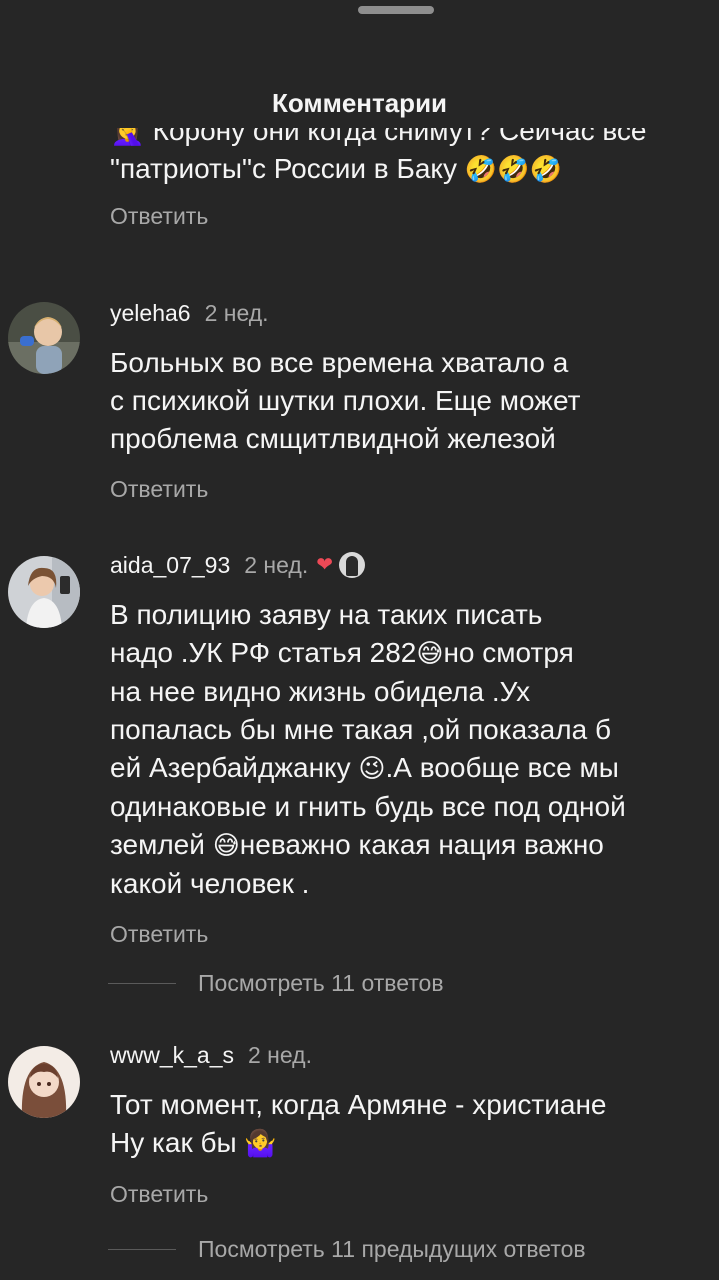 The image size is (719, 1280). I want to click on sheet-title: Комментарии, so click(359, 103).